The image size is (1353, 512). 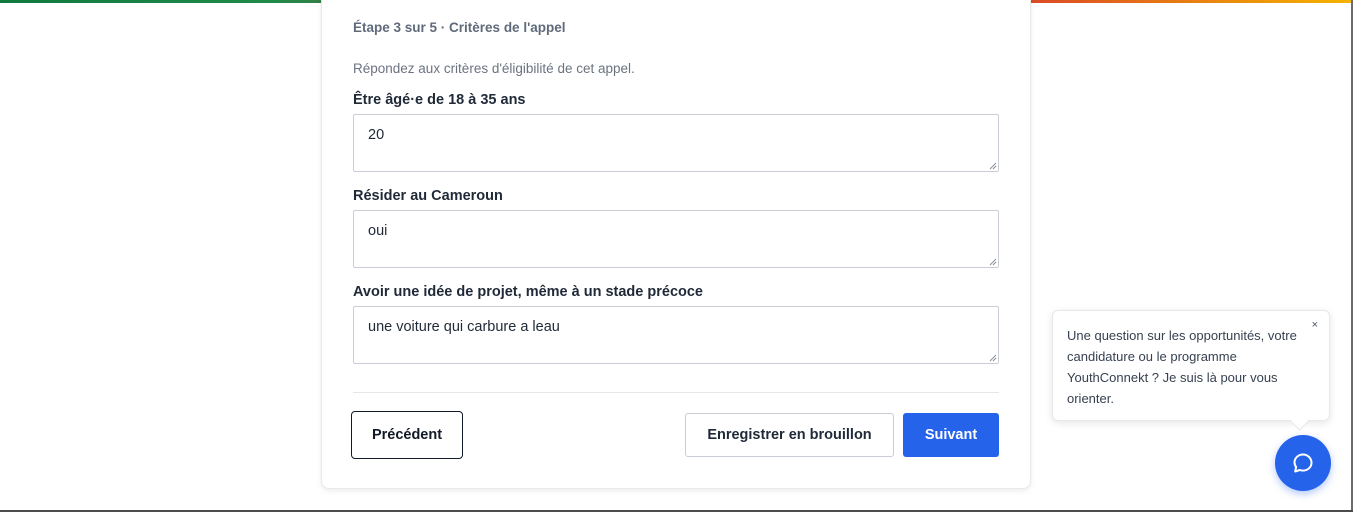 I want to click on chat-bubble-icon, so click(x=1303, y=463).